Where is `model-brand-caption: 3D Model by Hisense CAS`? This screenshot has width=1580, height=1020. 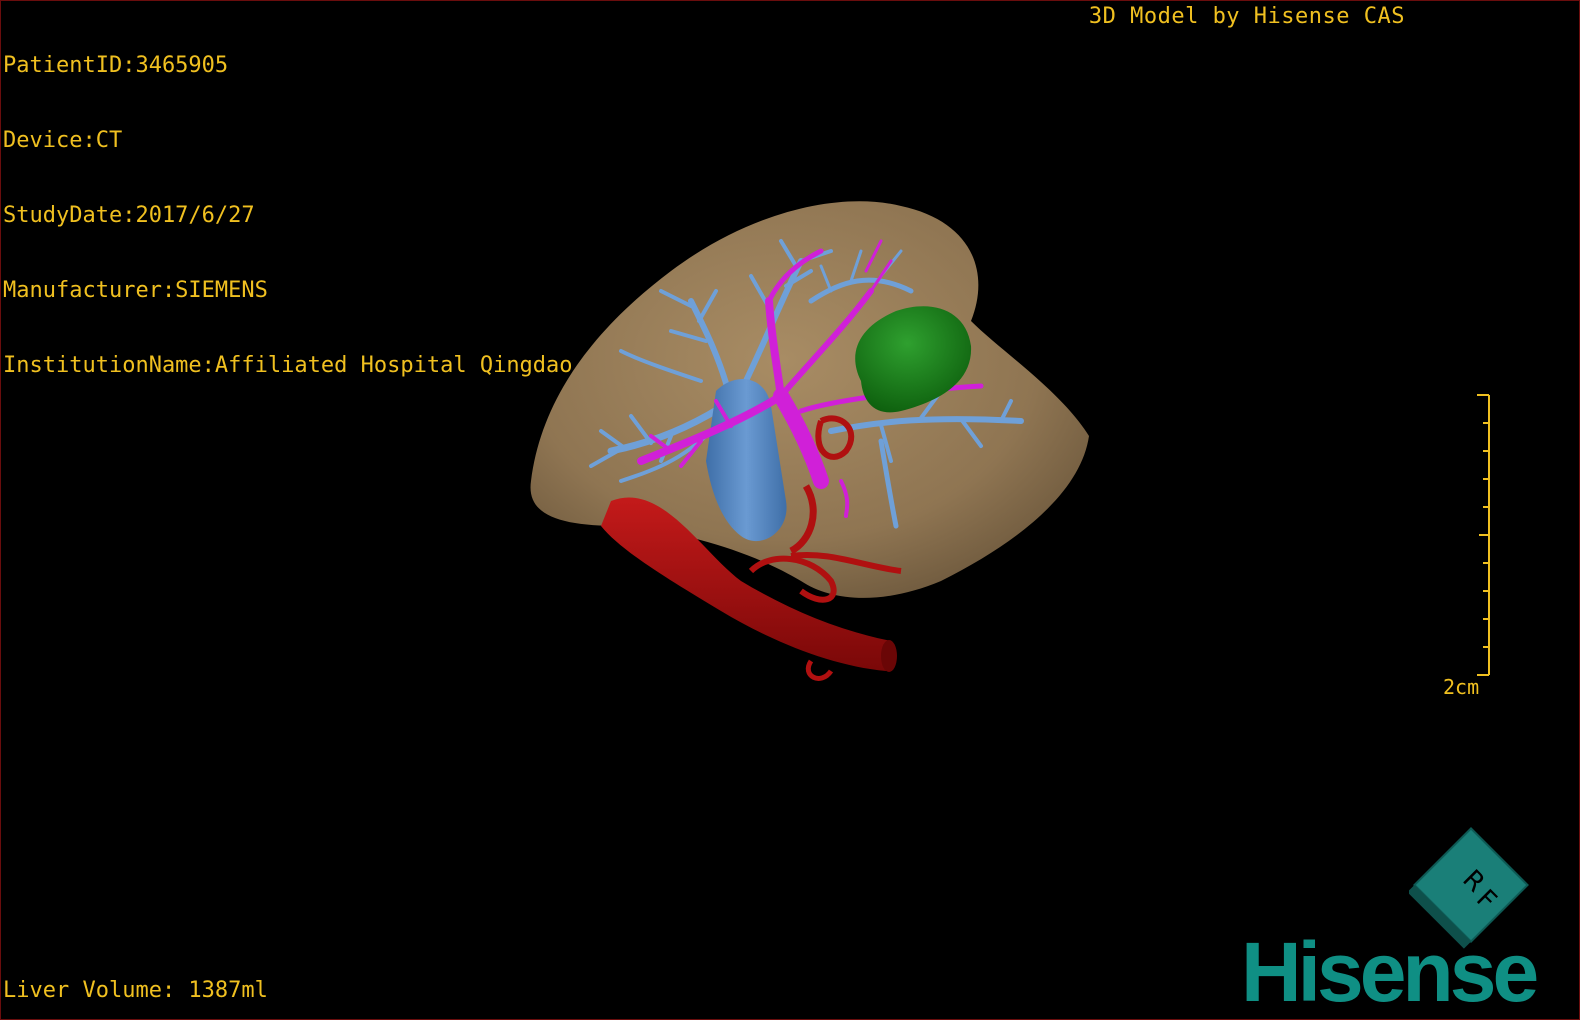
model-brand-caption: 3D Model by Hisense CAS is located at coordinates (1246, 16).